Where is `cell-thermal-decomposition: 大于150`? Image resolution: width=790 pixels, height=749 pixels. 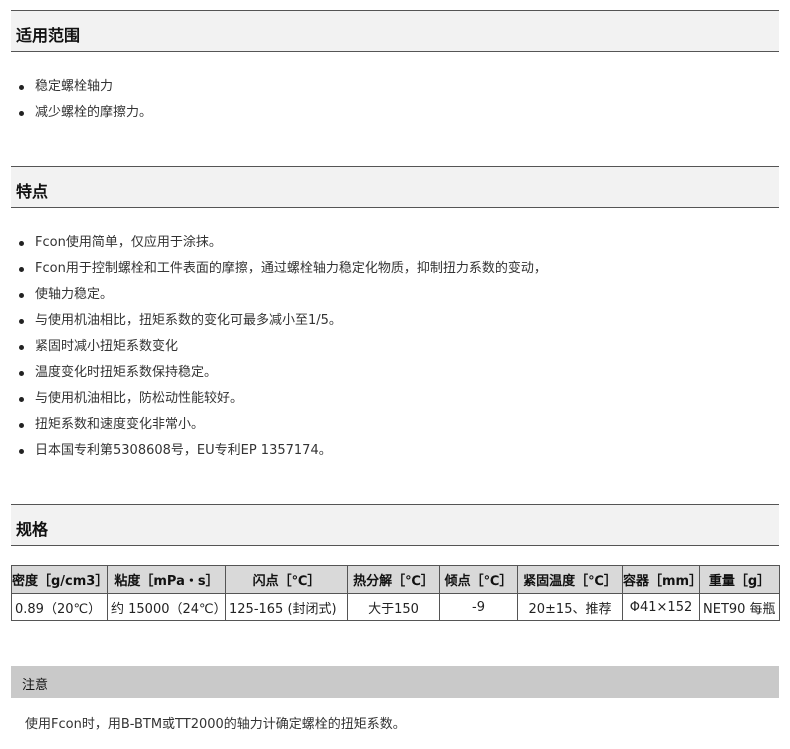
cell-thermal-decomposition: 大于150 is located at coordinates (393, 607).